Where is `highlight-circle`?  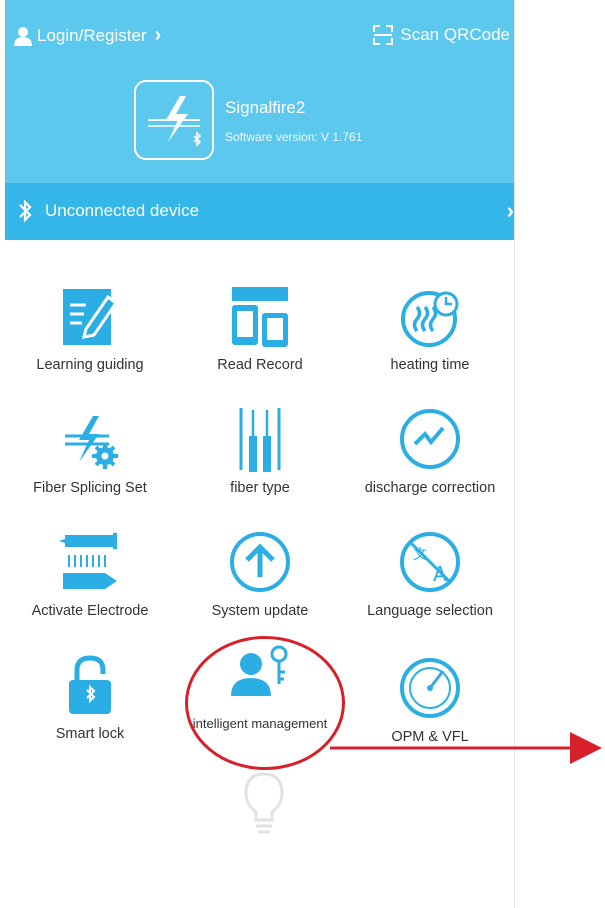 highlight-circle is located at coordinates (265, 703).